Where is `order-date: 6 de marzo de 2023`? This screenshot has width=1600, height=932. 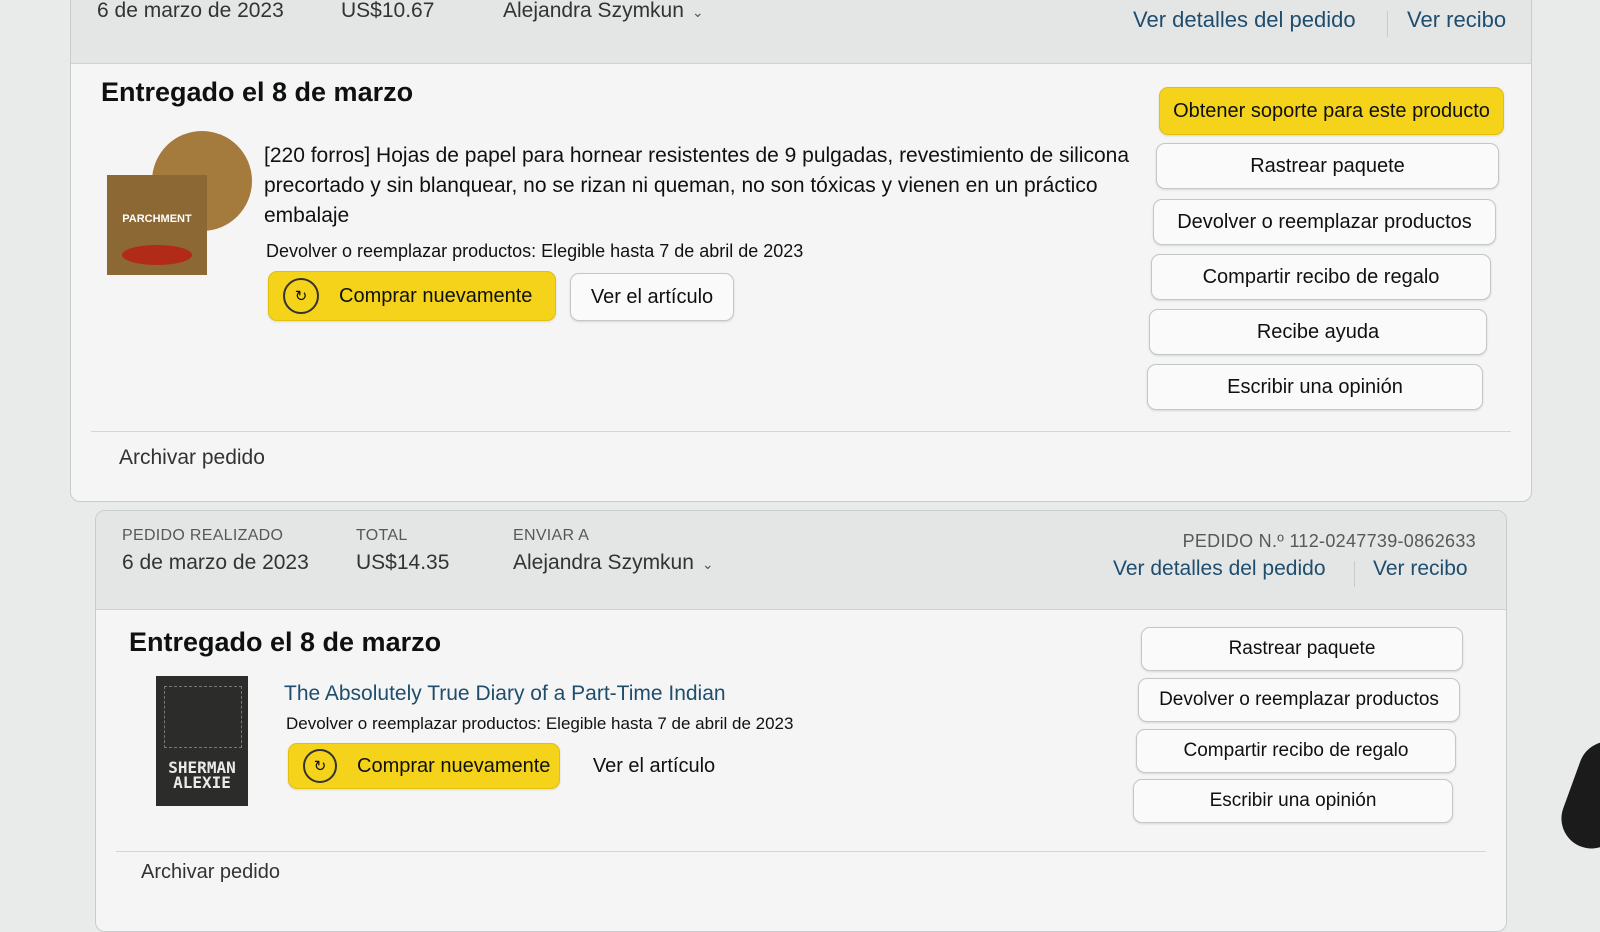
order-date: 6 de marzo de 2023 is located at coordinates (190, 11).